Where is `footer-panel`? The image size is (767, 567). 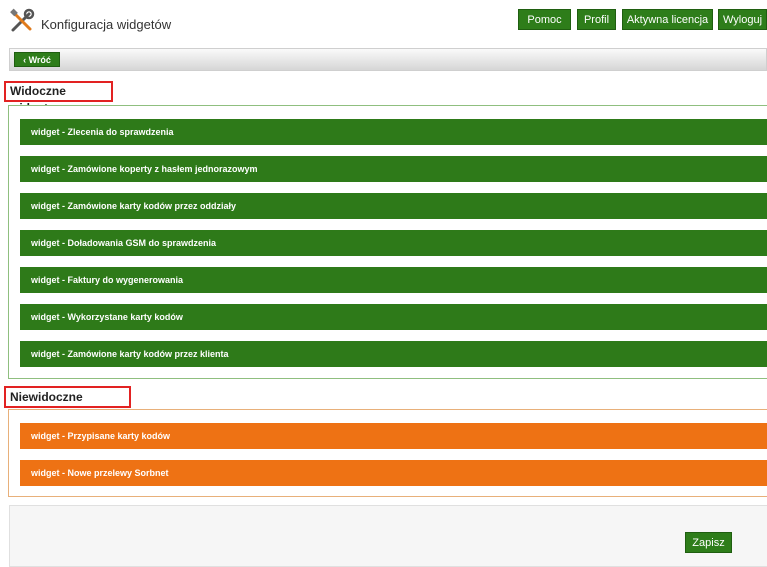
footer-panel is located at coordinates (388, 536).